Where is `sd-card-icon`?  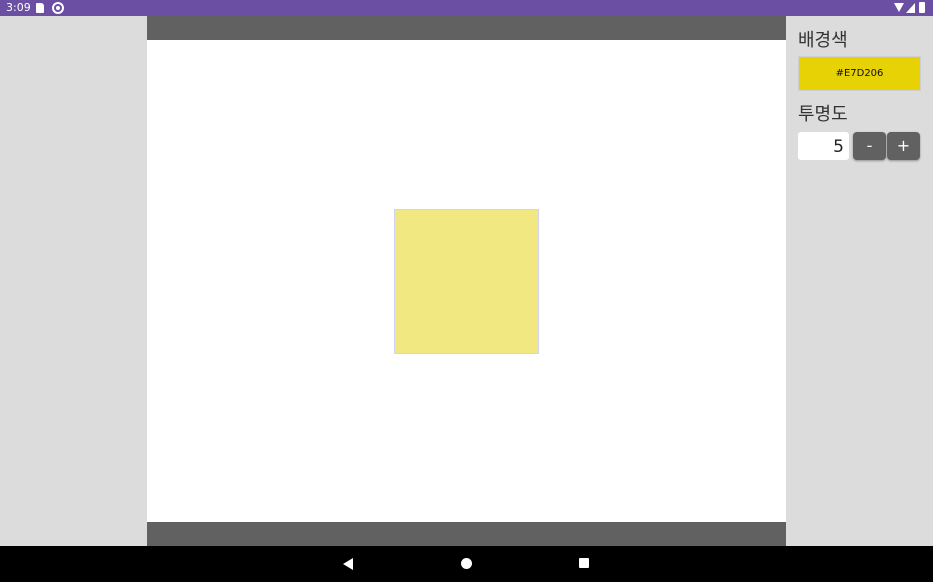
sd-card-icon is located at coordinates (40, 8).